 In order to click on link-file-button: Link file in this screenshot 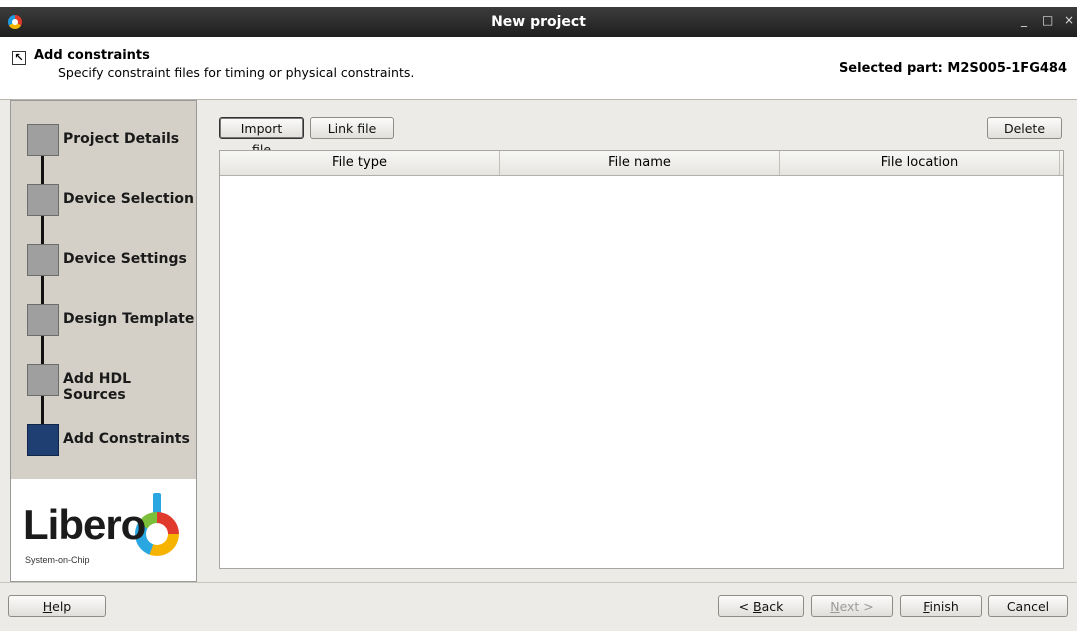, I will do `click(352, 128)`.